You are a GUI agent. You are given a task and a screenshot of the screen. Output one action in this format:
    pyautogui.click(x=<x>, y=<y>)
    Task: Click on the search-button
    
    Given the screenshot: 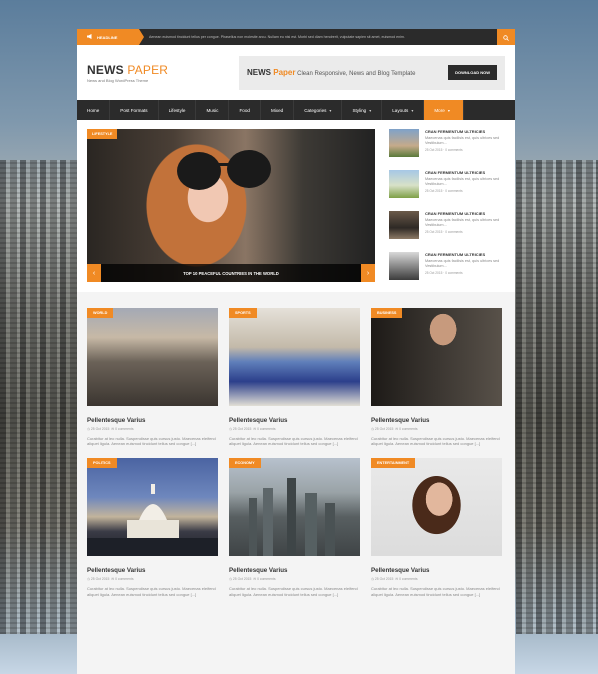 What is the action you would take?
    pyautogui.click(x=506, y=37)
    